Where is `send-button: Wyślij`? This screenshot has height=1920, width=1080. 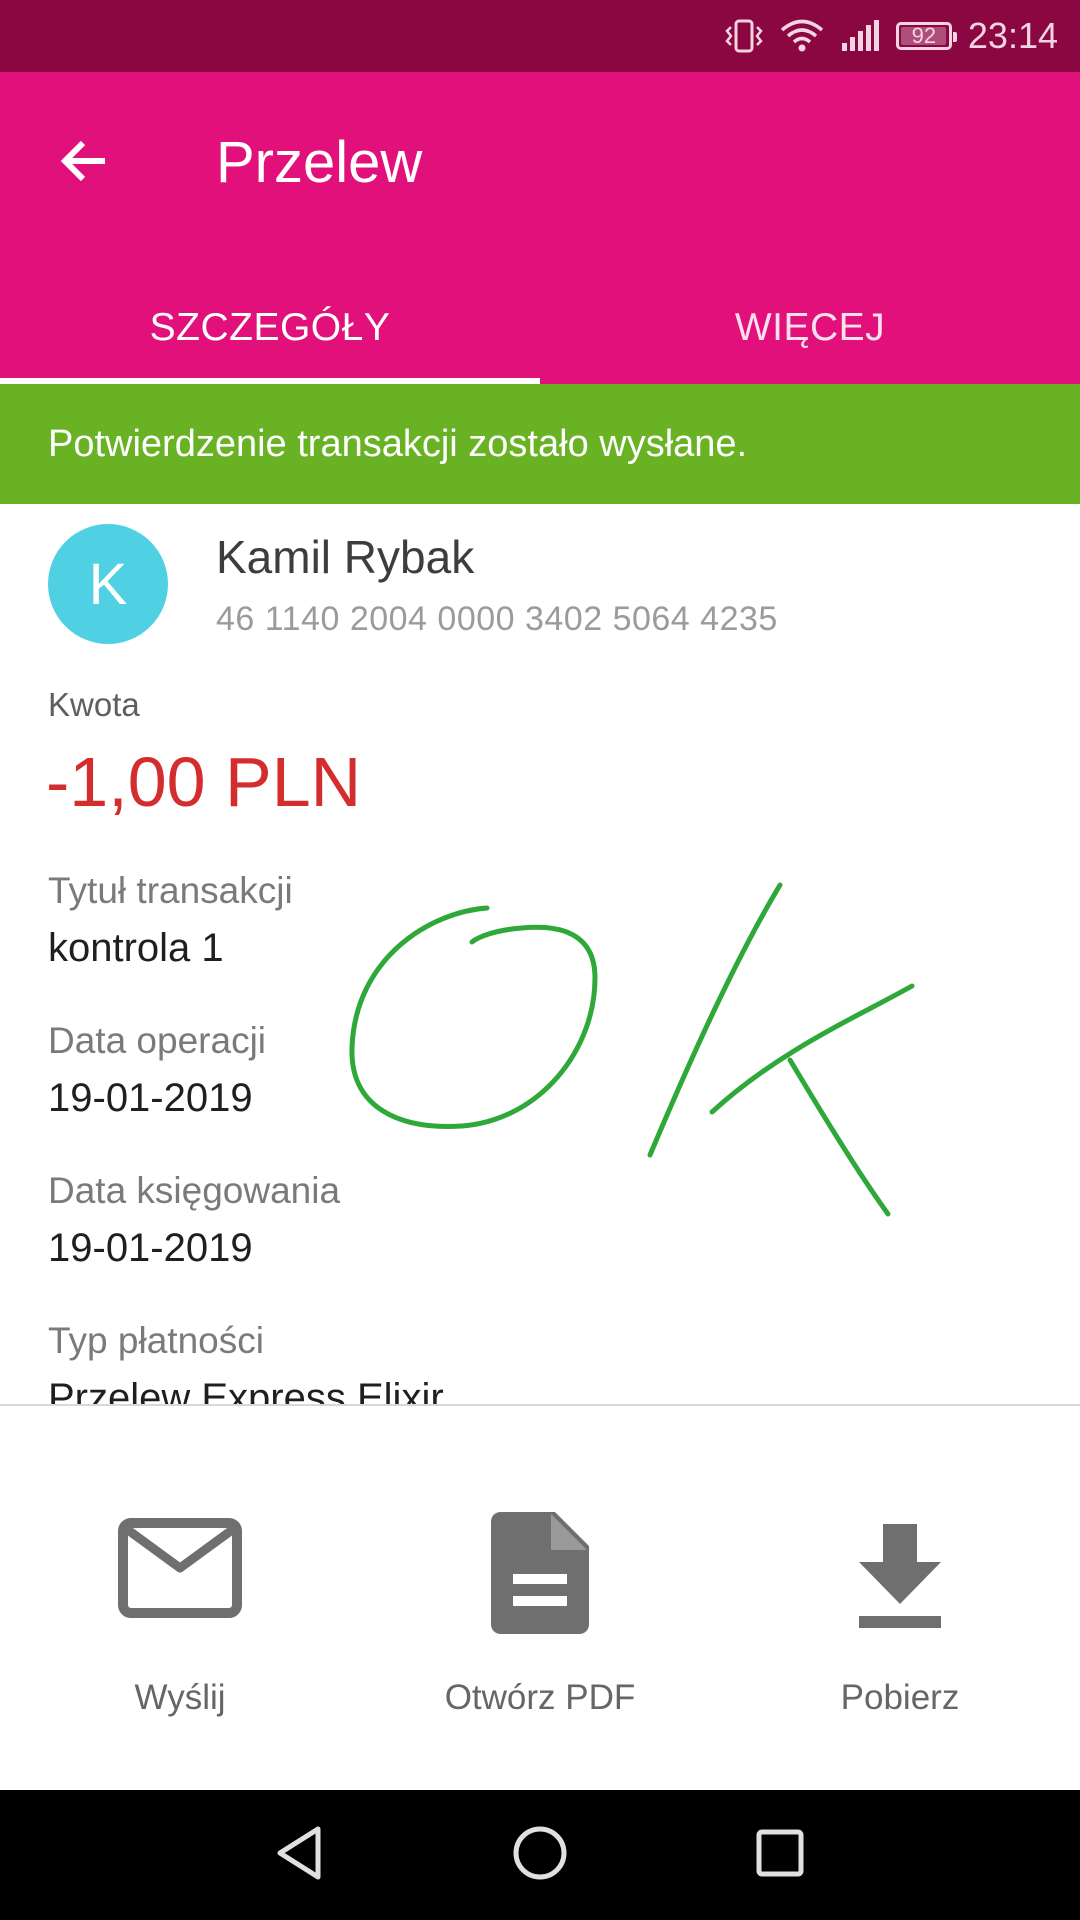
send-button: Wyślij is located at coordinates (180, 1598).